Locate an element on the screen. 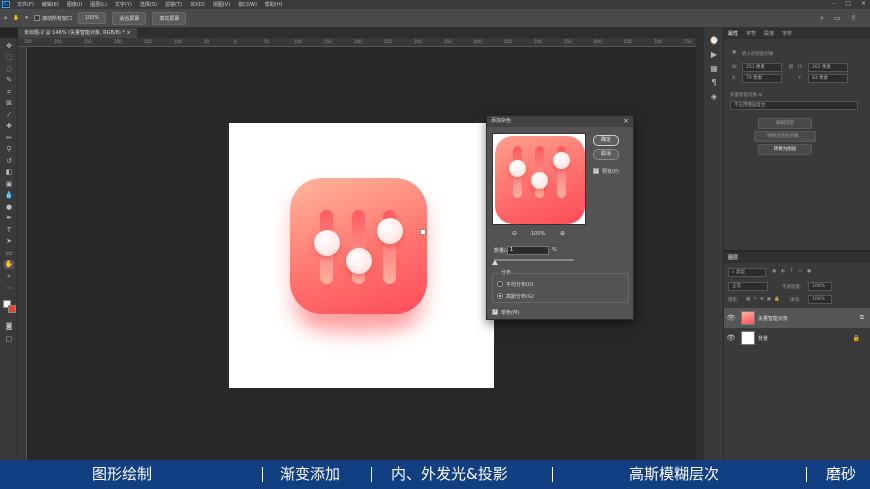 This screenshot has width=870, height=489. screen-mode-icon: ▢ is located at coordinates (9, 339).